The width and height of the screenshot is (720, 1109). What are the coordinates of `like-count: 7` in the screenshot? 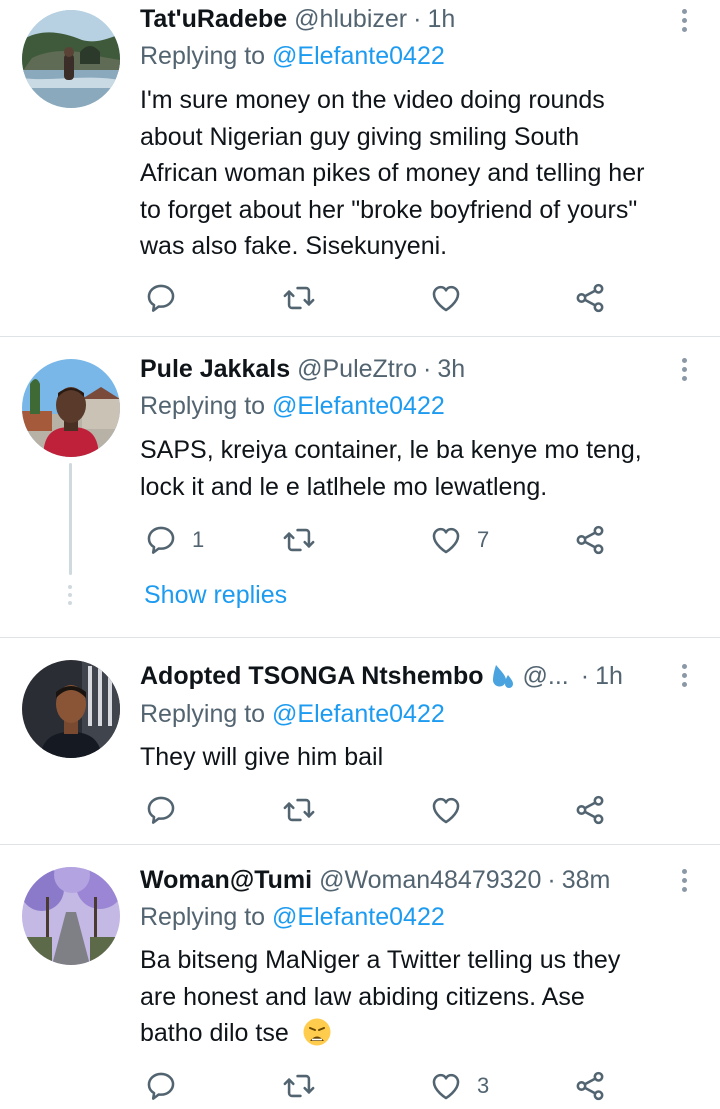 It's located at (483, 539).